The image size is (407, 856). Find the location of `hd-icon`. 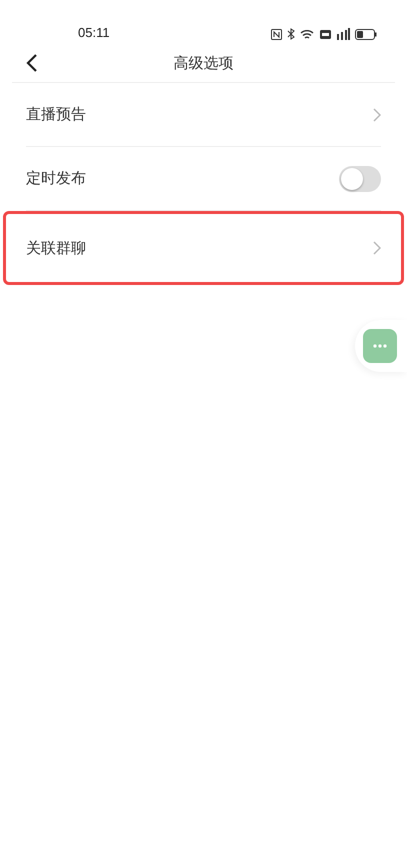

hd-icon is located at coordinates (325, 34).